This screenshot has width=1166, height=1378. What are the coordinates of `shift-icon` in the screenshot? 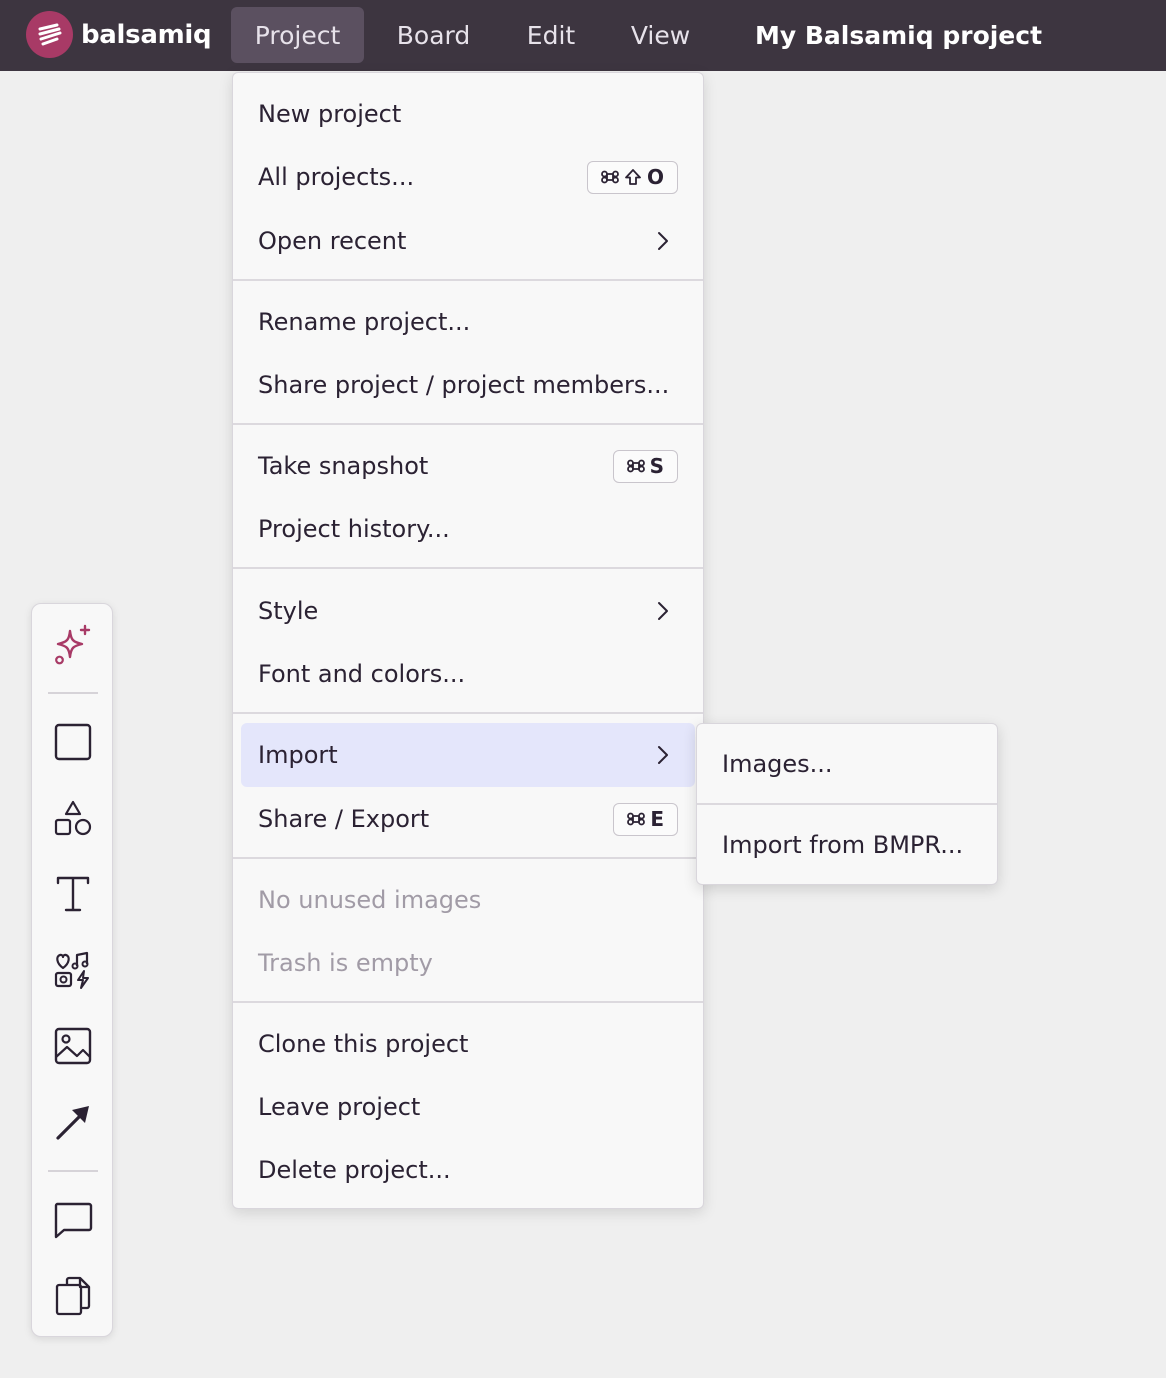 It's located at (633, 177).